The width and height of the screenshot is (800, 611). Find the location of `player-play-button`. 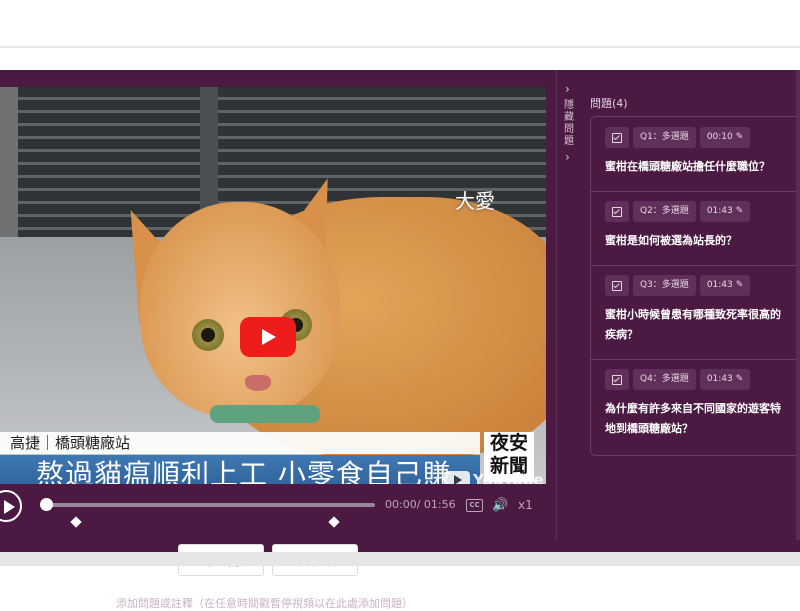

player-play-button is located at coordinates (11, 506).